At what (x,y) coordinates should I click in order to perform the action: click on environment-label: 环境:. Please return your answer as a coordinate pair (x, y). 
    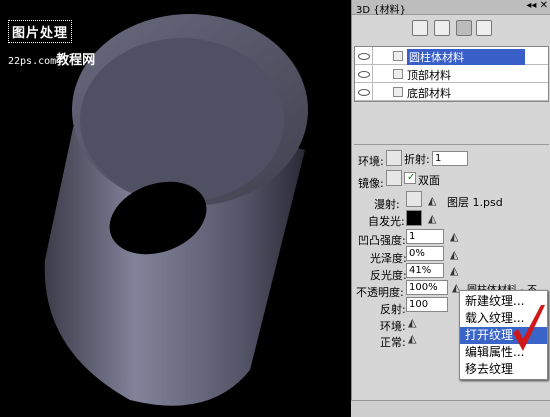
    Looking at the image, I should click on (393, 326).